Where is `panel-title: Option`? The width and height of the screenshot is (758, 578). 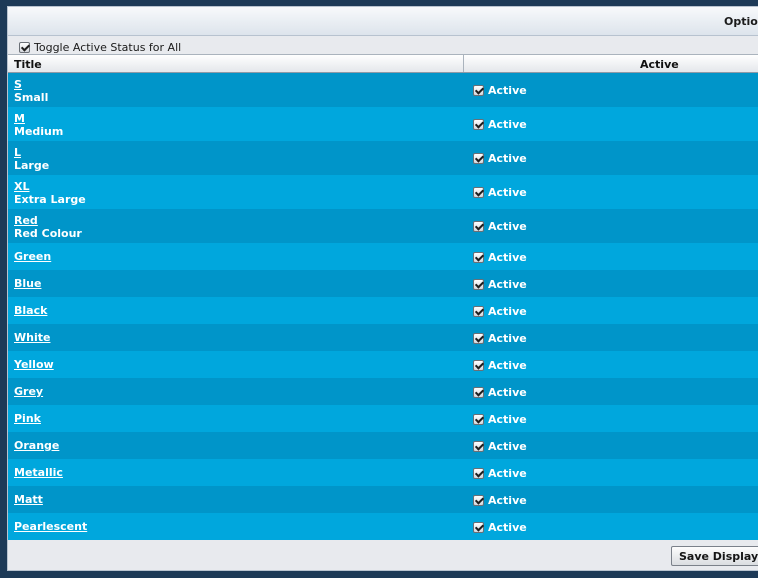 panel-title: Option is located at coordinates (741, 21).